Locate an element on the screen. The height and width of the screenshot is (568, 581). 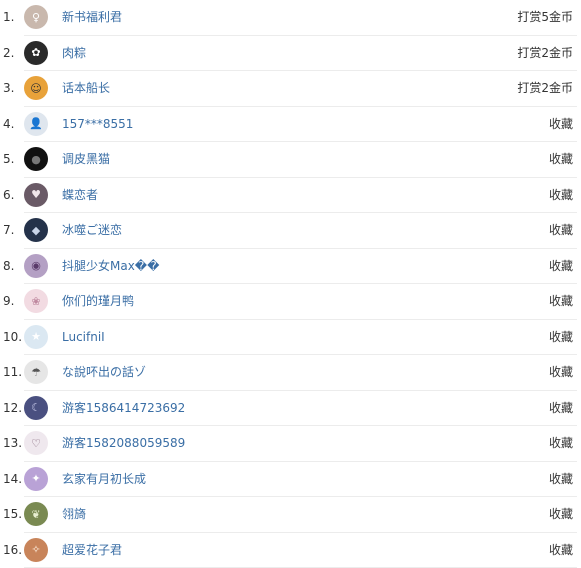
dark-figure-icon: ◆ is located at coordinates (36, 230).